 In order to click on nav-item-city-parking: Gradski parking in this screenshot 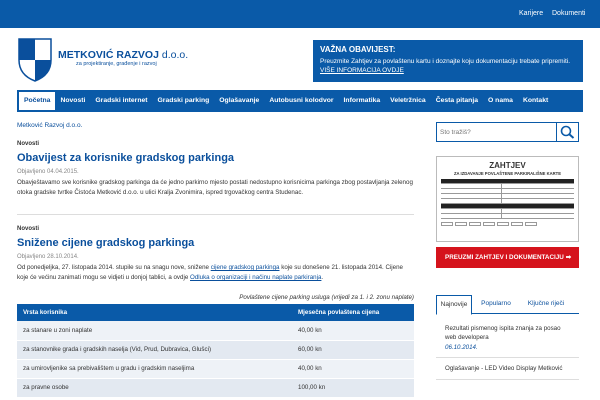, I will do `click(184, 101)`.